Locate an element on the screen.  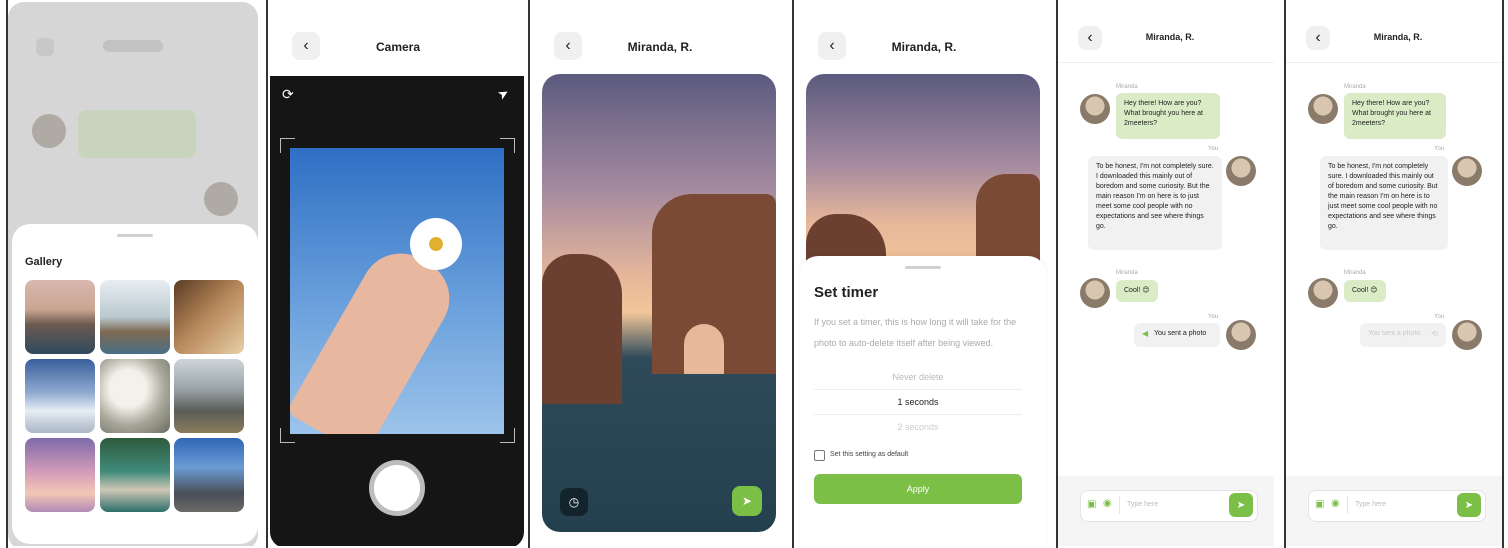
send-icon: ➤ is located at coordinates (503, 93).